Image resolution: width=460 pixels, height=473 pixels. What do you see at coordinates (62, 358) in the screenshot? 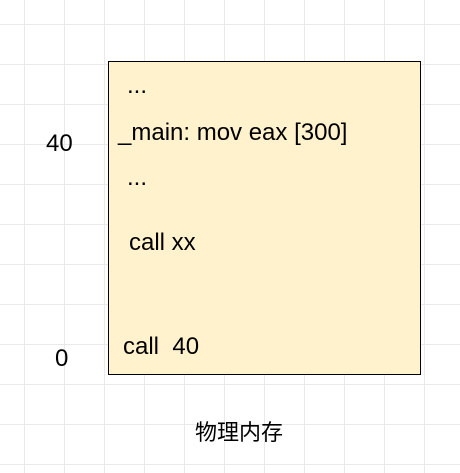
I see `address-label-0: 0` at bounding box center [62, 358].